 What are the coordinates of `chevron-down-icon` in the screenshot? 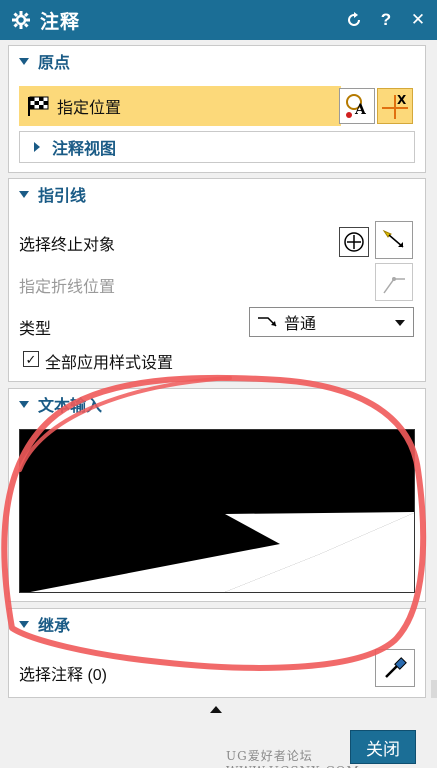 It's located at (400, 323).